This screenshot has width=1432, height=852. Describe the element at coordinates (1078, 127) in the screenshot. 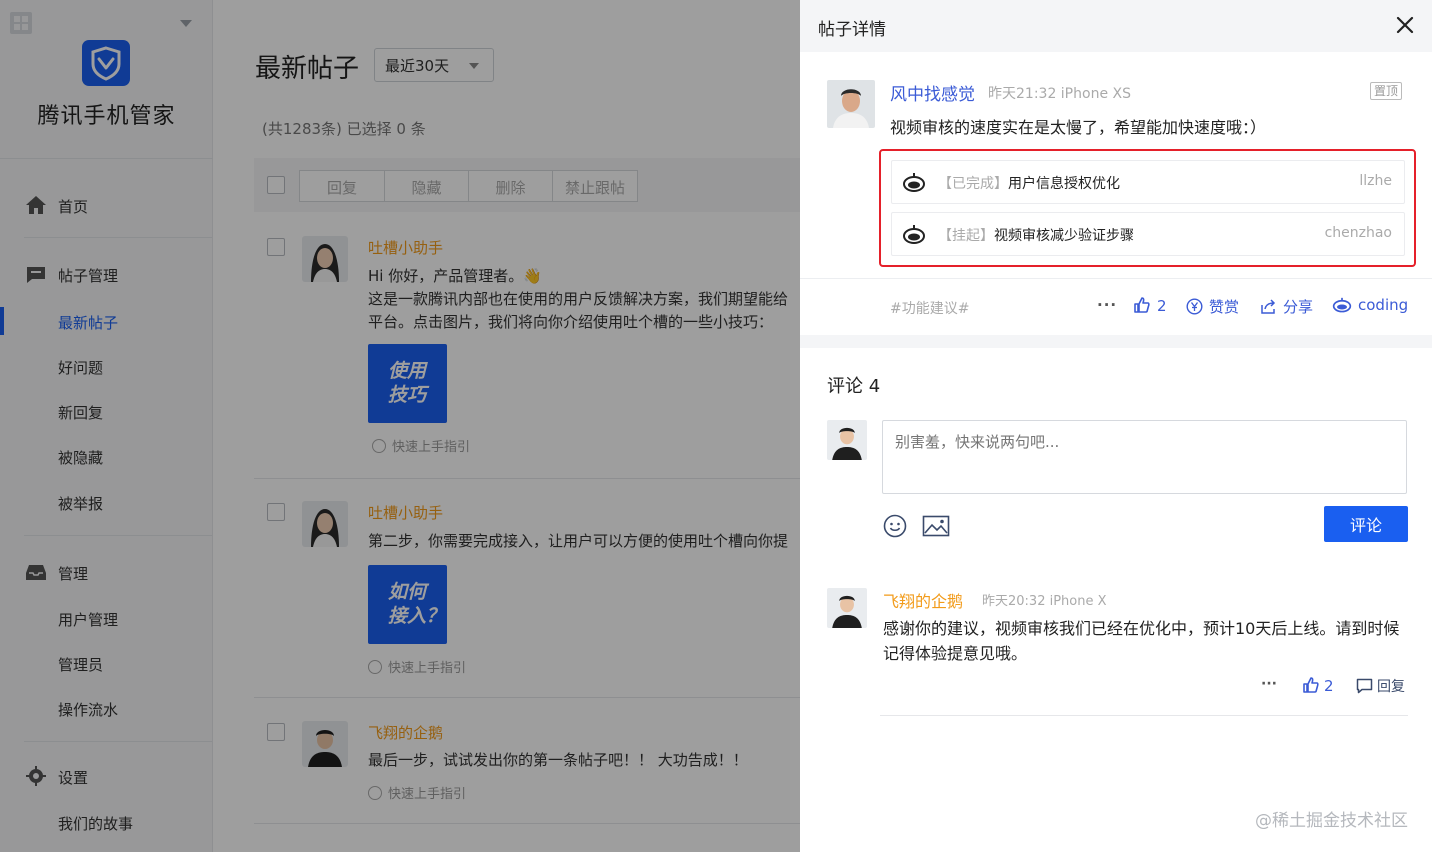

I see `post-content: 视频审核的速度实在是太慢了，希望能加快速度哦：）` at that location.